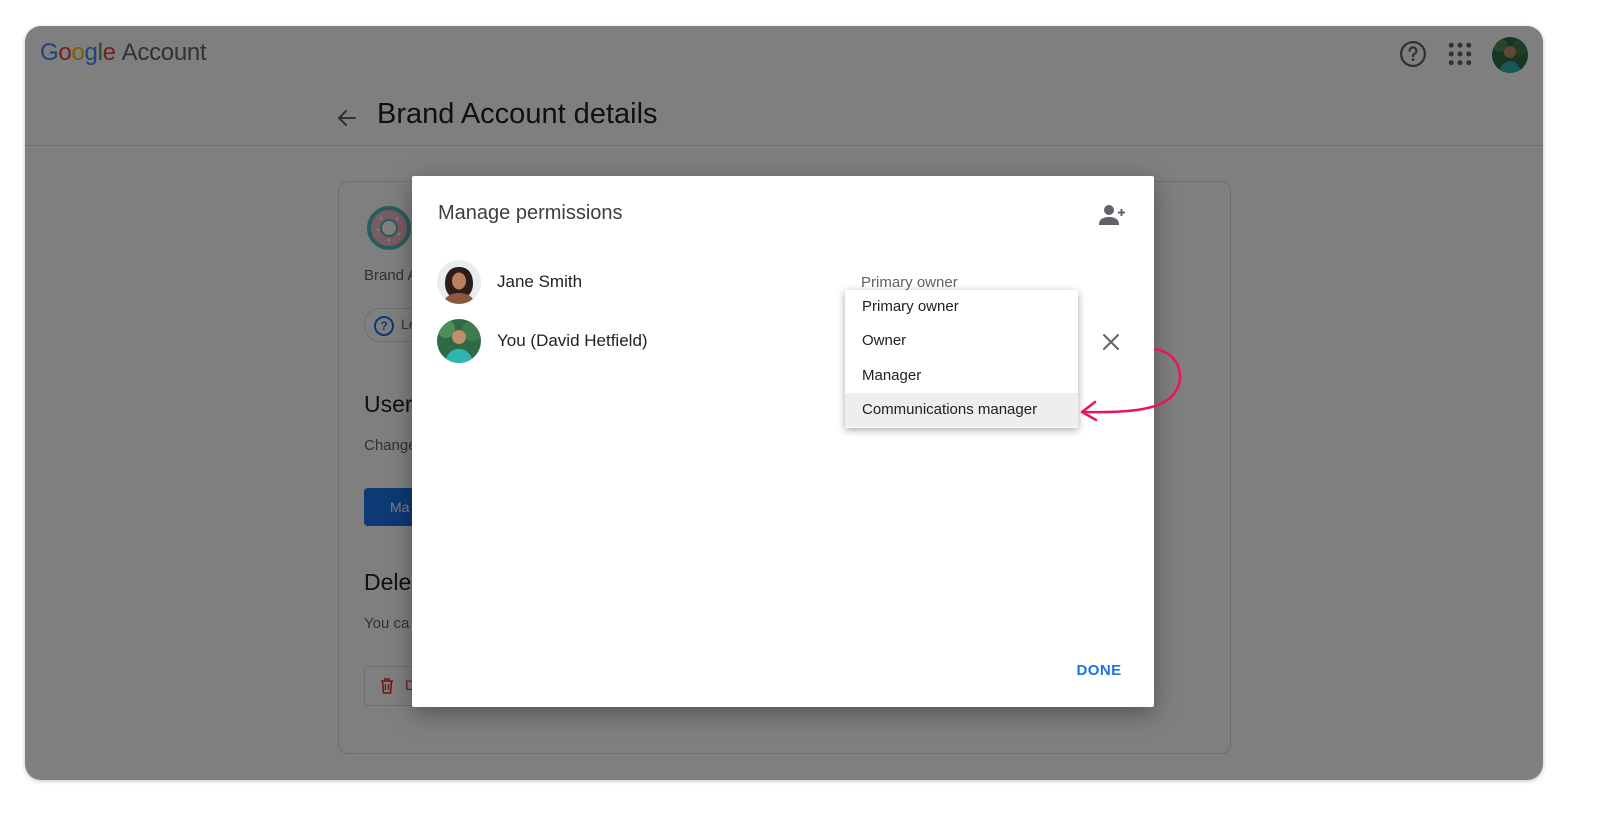  Describe the element at coordinates (961, 307) in the screenshot. I see `menu-item-primary-owner: Primary owner` at that location.